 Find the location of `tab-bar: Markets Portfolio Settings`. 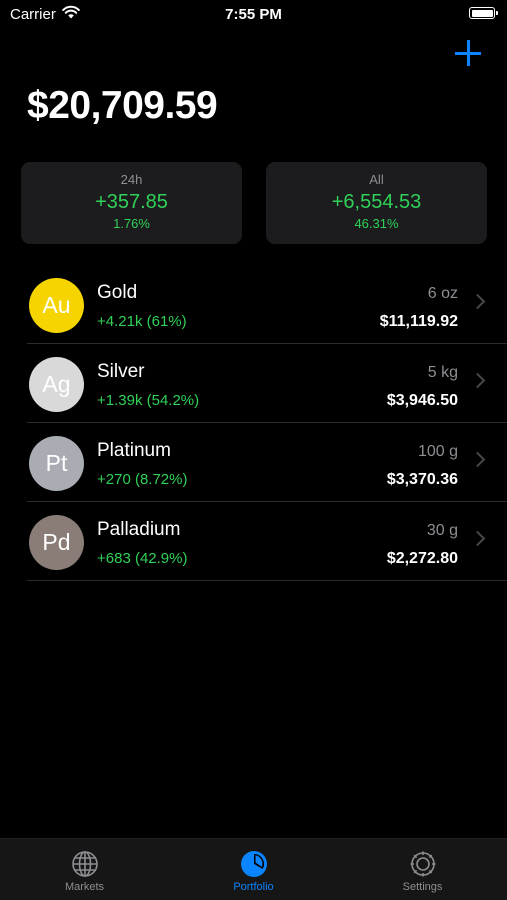

tab-bar: Markets Portfolio Settings is located at coordinates (253, 869).